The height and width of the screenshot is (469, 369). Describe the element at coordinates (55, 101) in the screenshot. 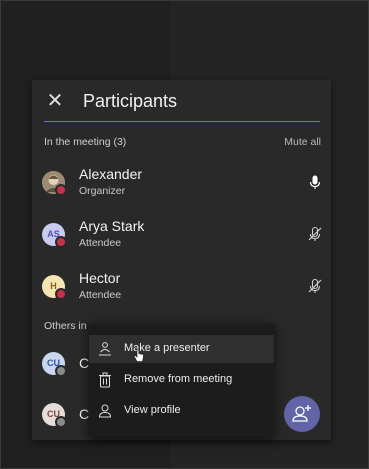

I see `close-icon: ✕` at that location.